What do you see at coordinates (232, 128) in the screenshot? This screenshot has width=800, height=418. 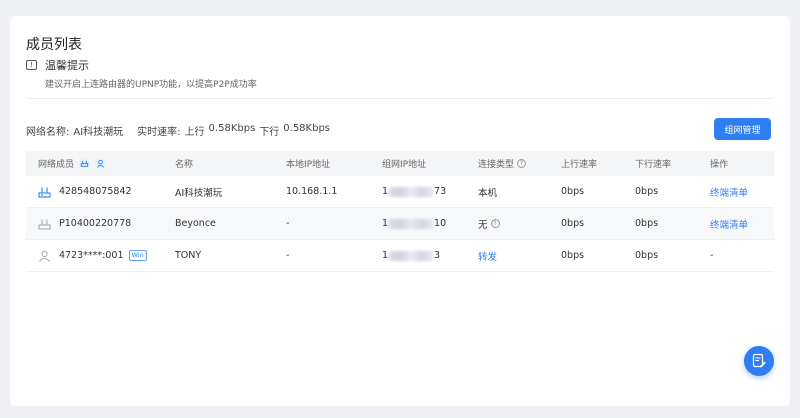 I see `up-value: 0.58Kbps` at bounding box center [232, 128].